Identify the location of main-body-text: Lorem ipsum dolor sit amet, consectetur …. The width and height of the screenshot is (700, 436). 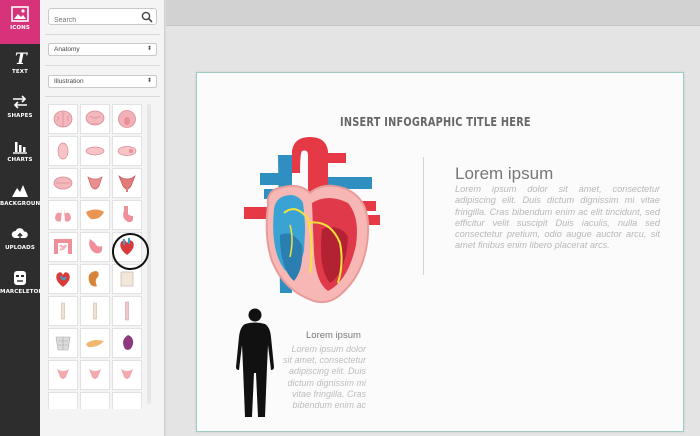
(557, 218).